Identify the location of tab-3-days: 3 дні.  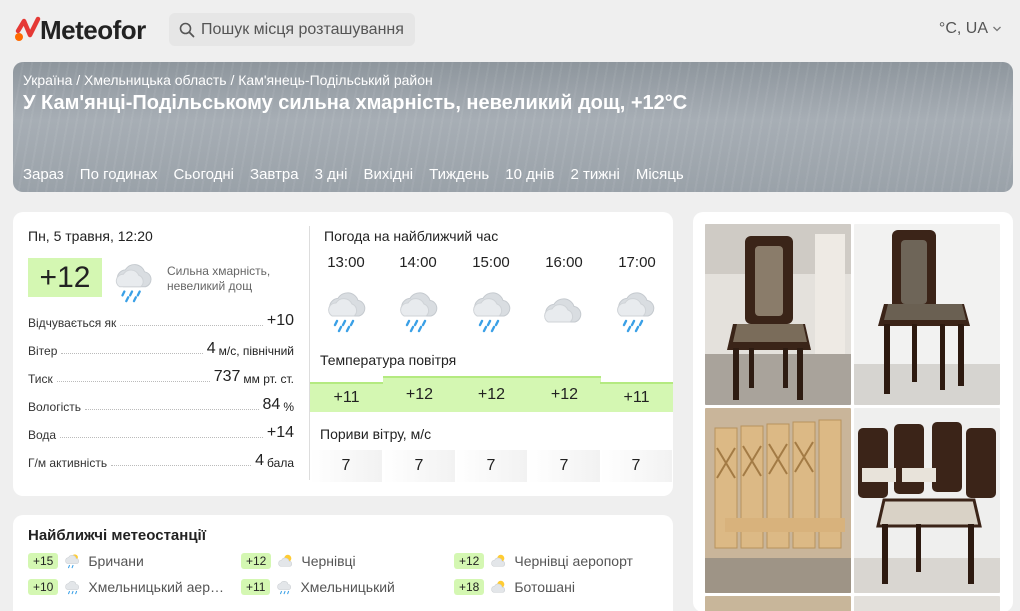
(331, 174).